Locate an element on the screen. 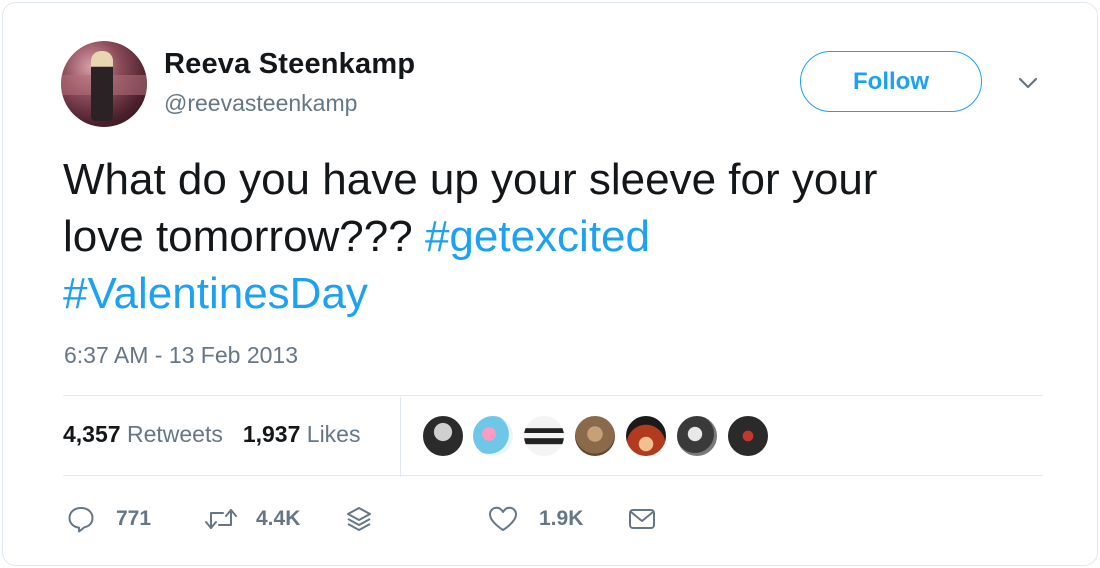  heart-icon is located at coordinates (503, 518).